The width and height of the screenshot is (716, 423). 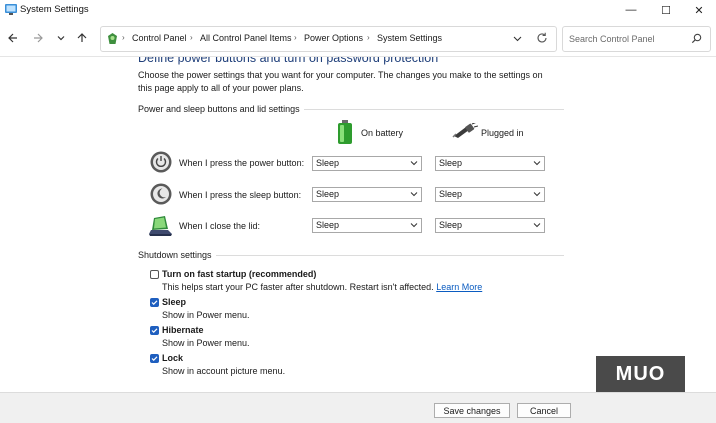 What do you see at coordinates (367, 194) in the screenshot?
I see `sleep-button-battery-select: Sleep` at bounding box center [367, 194].